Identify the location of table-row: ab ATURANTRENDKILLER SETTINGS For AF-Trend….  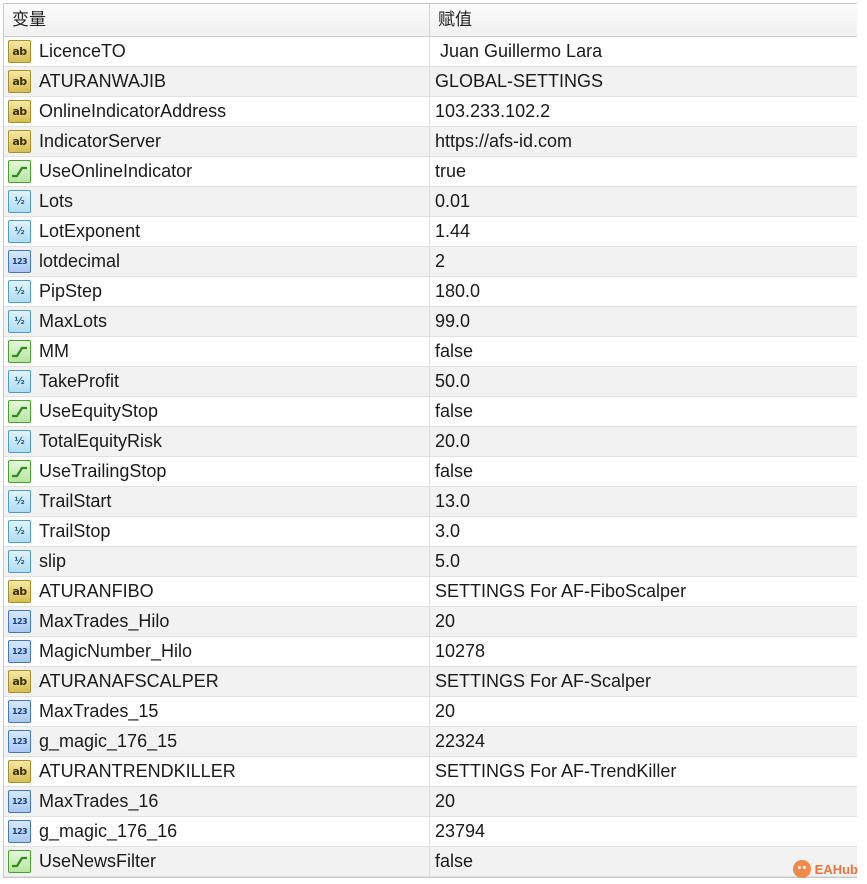
(430, 772).